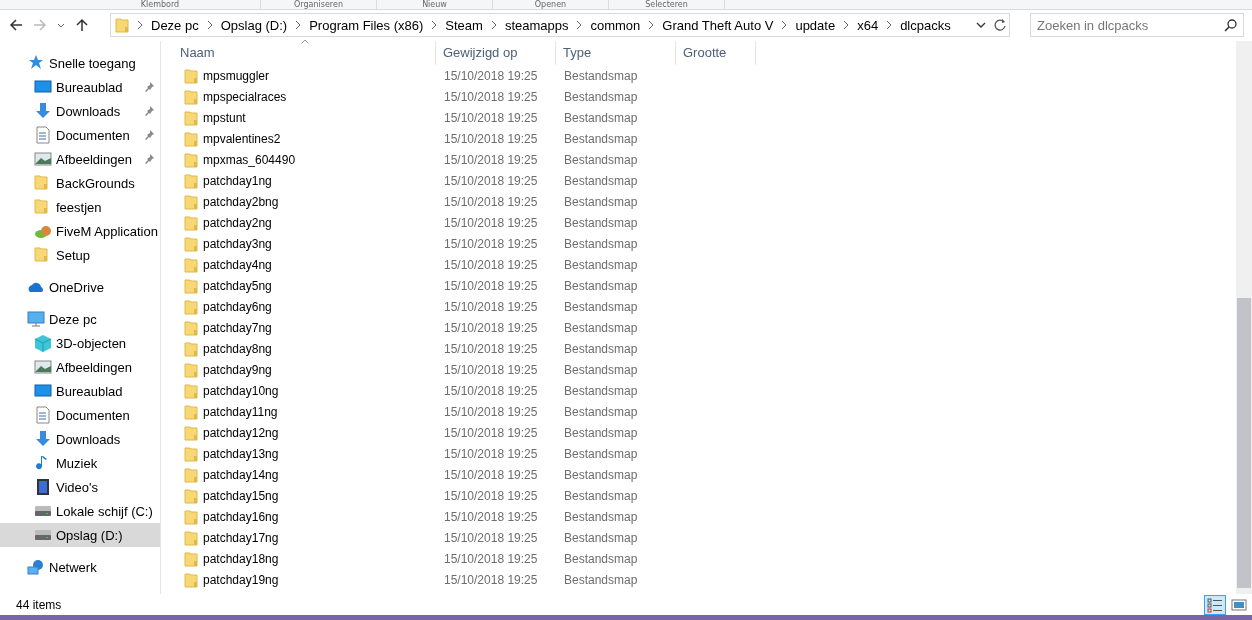  Describe the element at coordinates (925, 25) in the screenshot. I see `path-segment: dlcpacks` at that location.